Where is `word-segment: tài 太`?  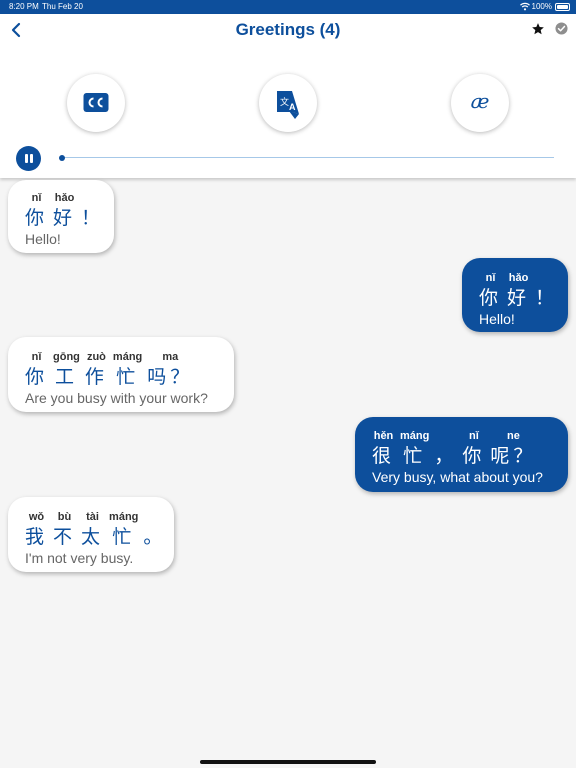
word-segment: tài 太 is located at coordinates (92, 530).